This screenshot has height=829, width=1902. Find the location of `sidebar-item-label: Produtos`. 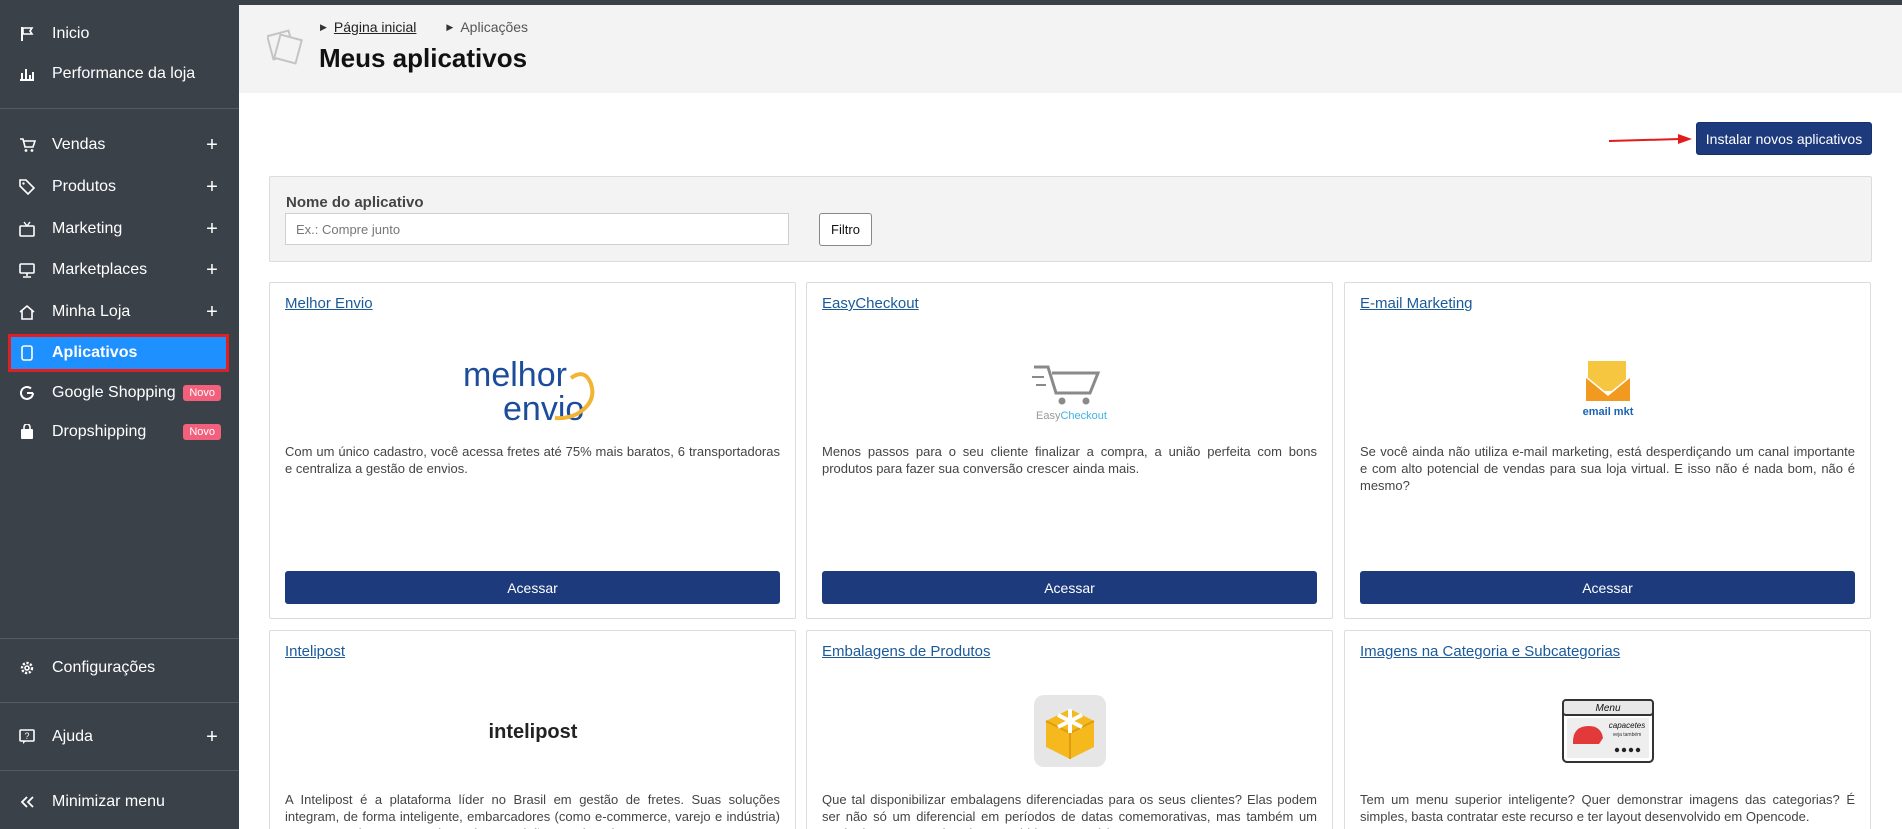

sidebar-item-label: Produtos is located at coordinates (84, 186).